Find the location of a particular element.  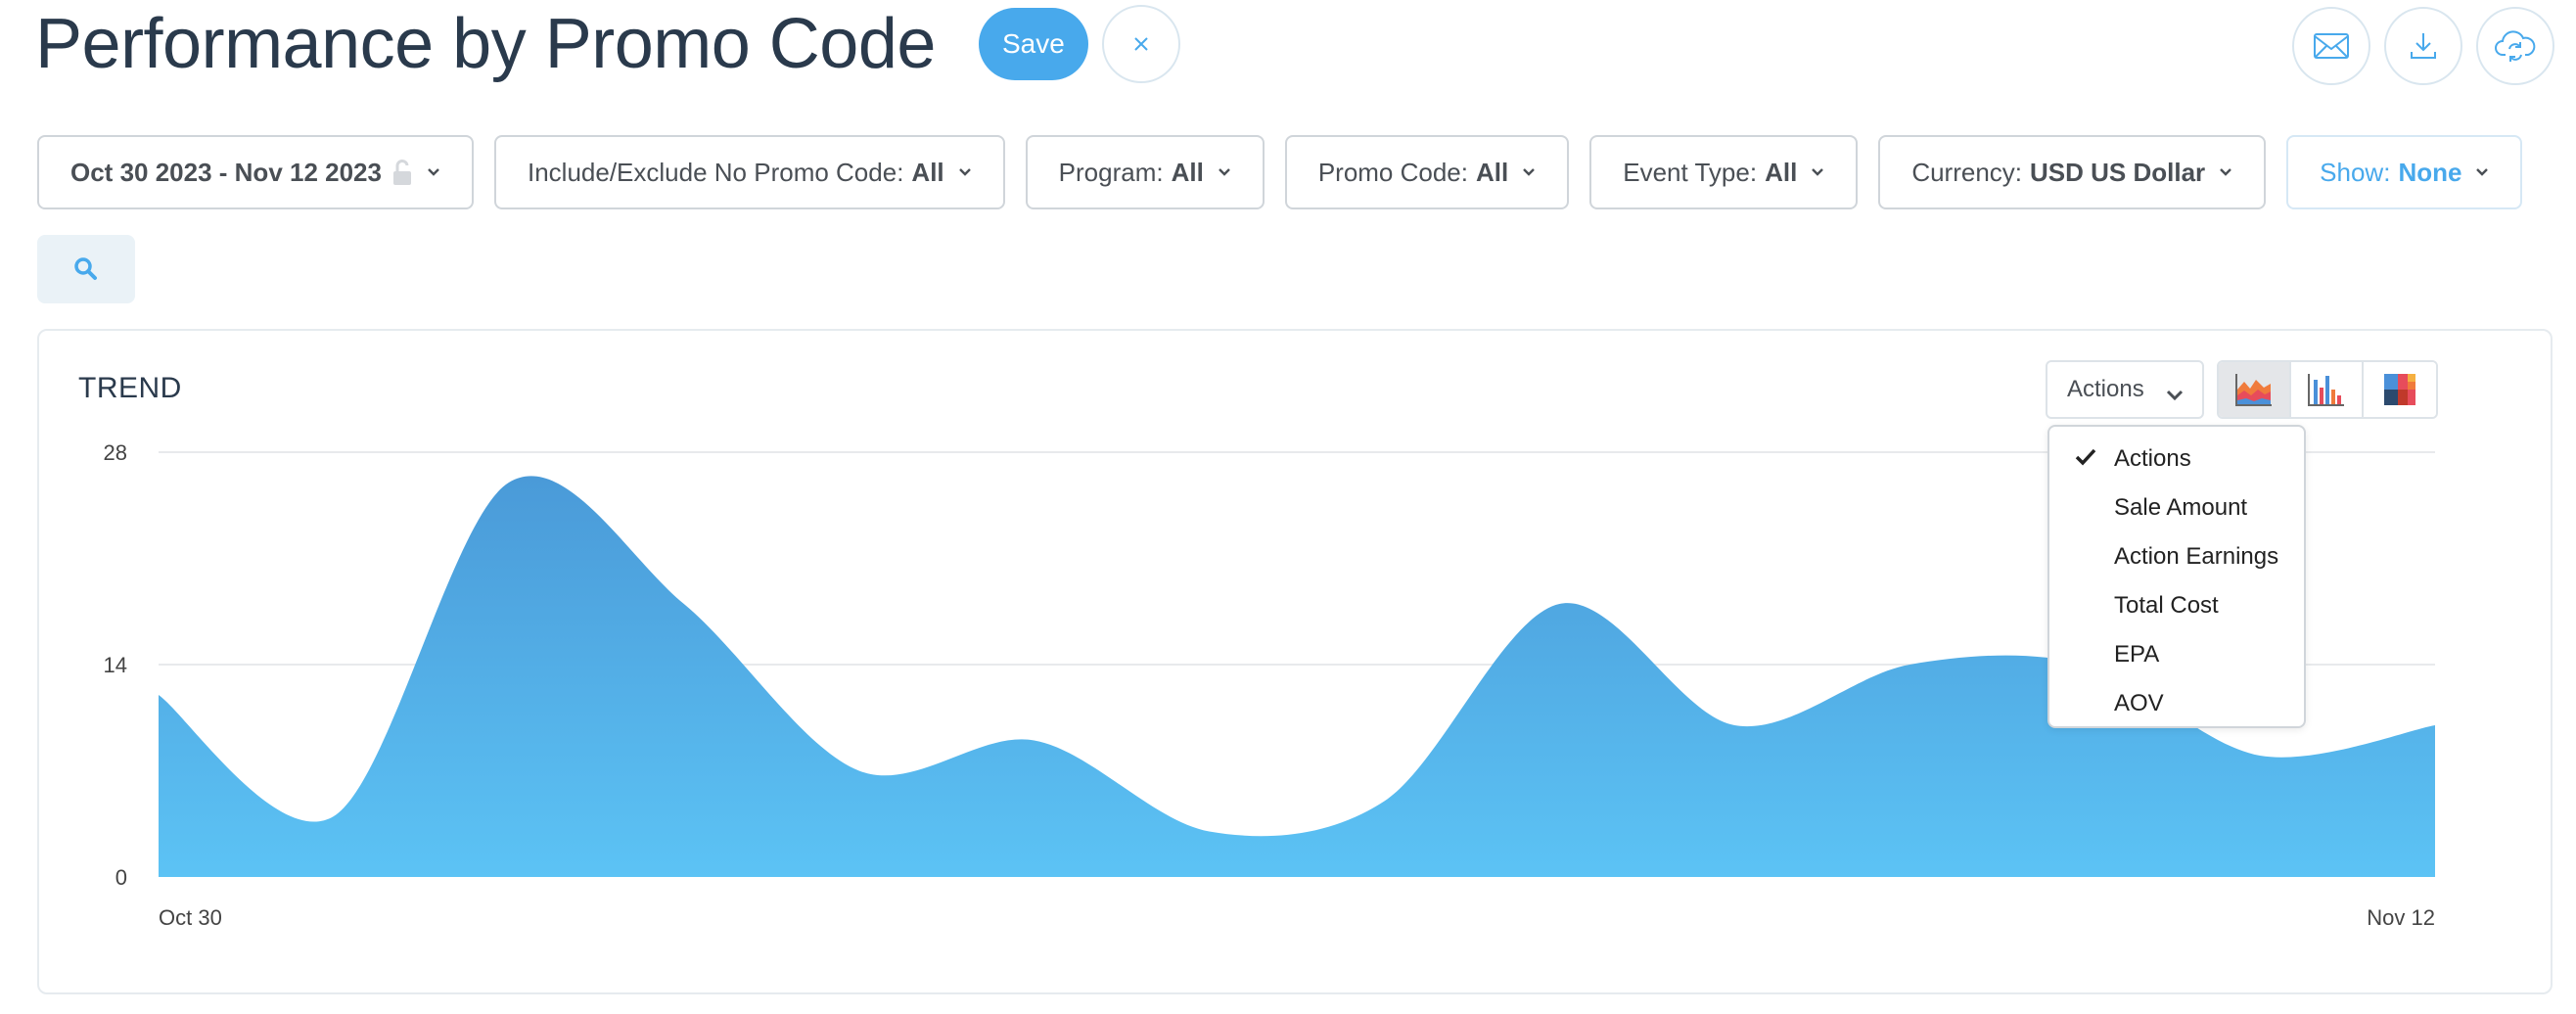

menu-item-action-earnings: Action Earnings is located at coordinates (2176, 557).